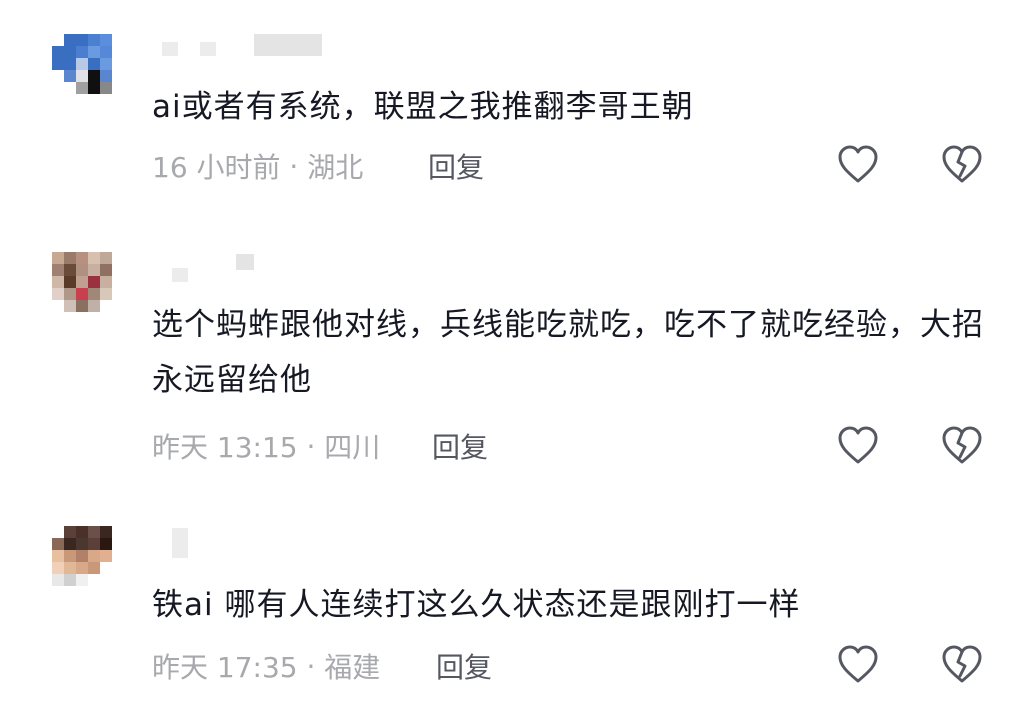  I want to click on comment-text: 铁ai 哪有人连续打这么久状态还是跟刚打一样, so click(476, 605).